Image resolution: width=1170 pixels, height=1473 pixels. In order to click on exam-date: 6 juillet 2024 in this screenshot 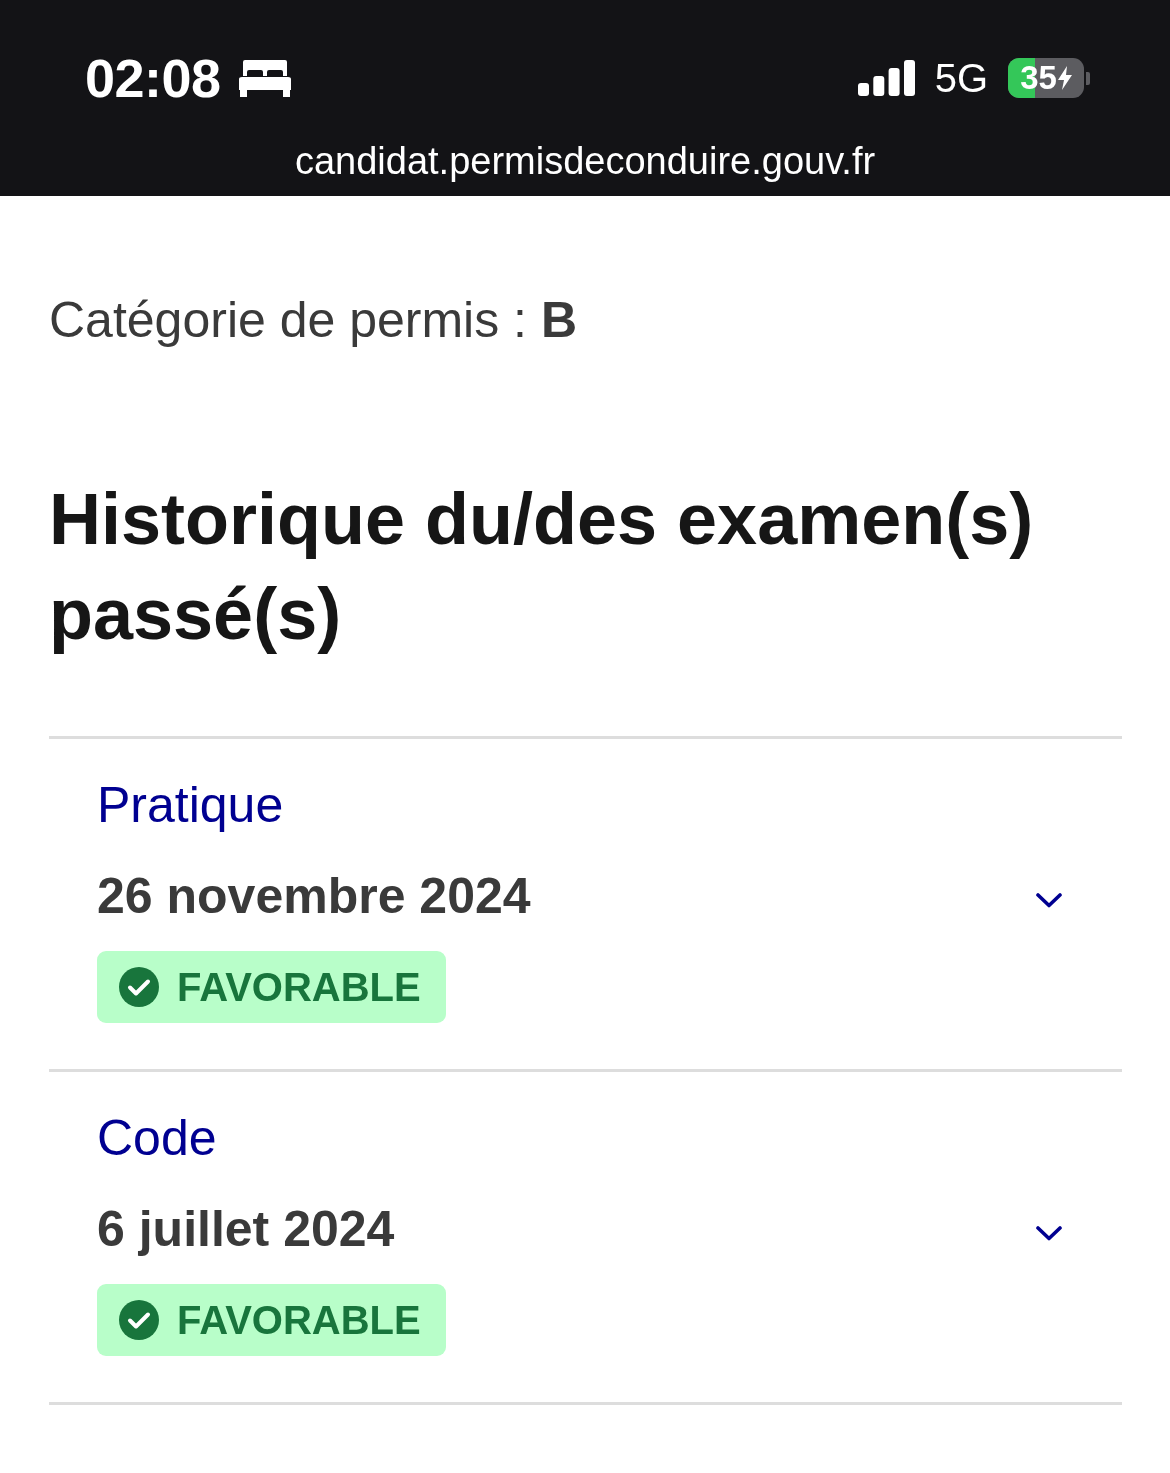, I will do `click(246, 1229)`.